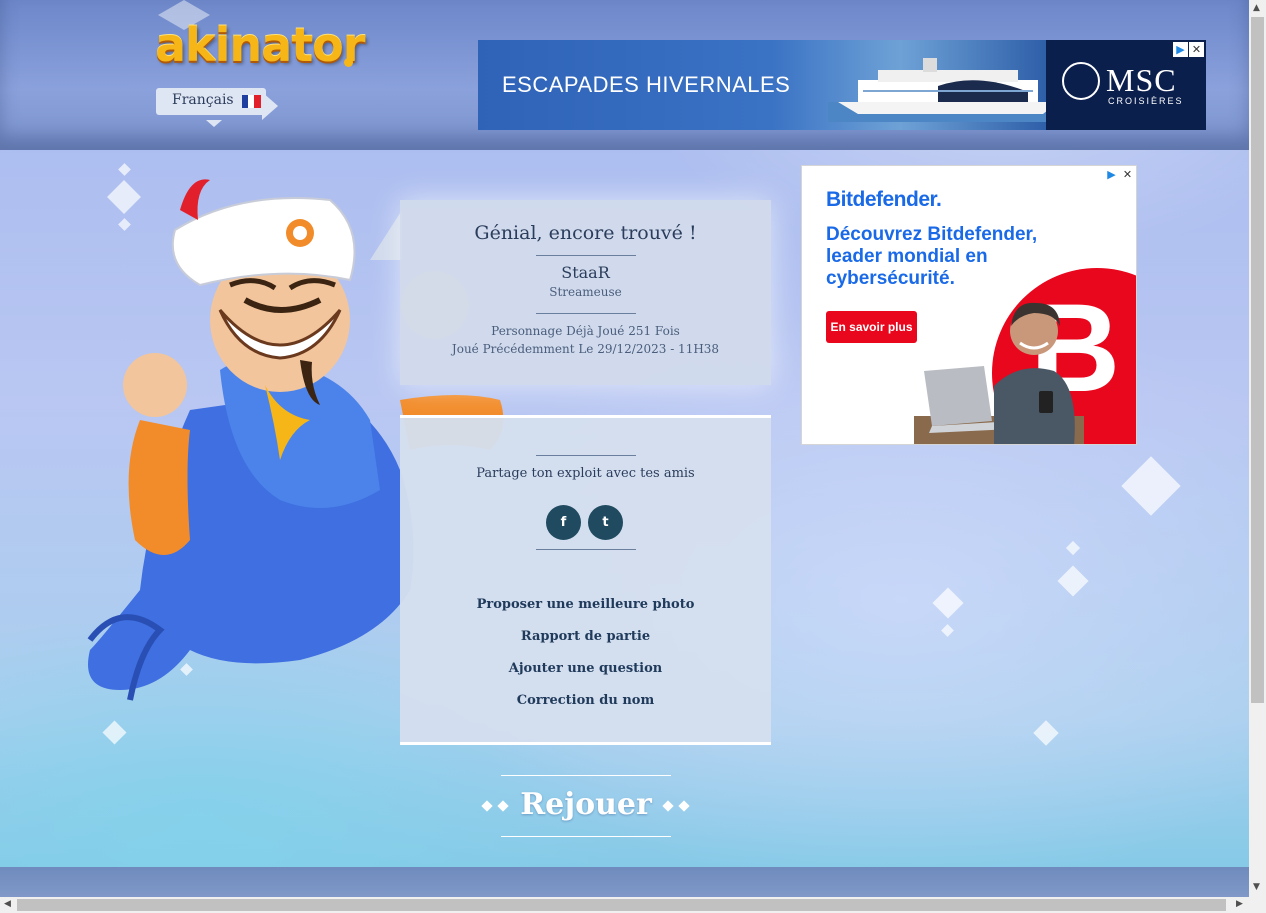 The width and height of the screenshot is (1266, 913). I want to click on vertical-scrollbar-thumb, so click(1257, 360).